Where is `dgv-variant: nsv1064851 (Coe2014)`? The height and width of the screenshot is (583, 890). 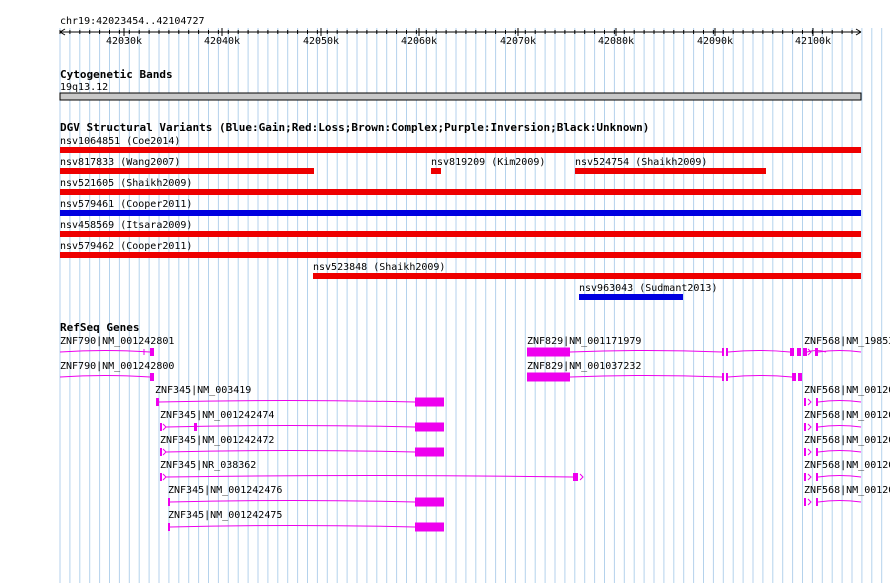 dgv-variant: nsv1064851 (Coe2014) is located at coordinates (460, 144).